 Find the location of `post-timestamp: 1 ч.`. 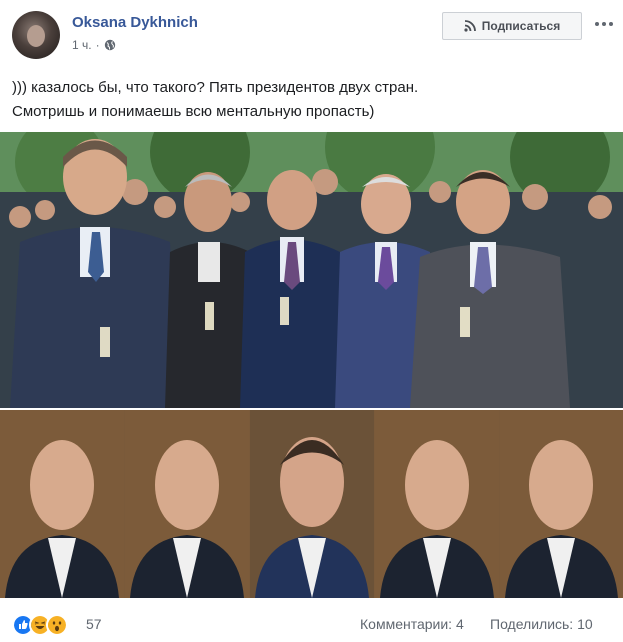

post-timestamp: 1 ч. is located at coordinates (82, 45).